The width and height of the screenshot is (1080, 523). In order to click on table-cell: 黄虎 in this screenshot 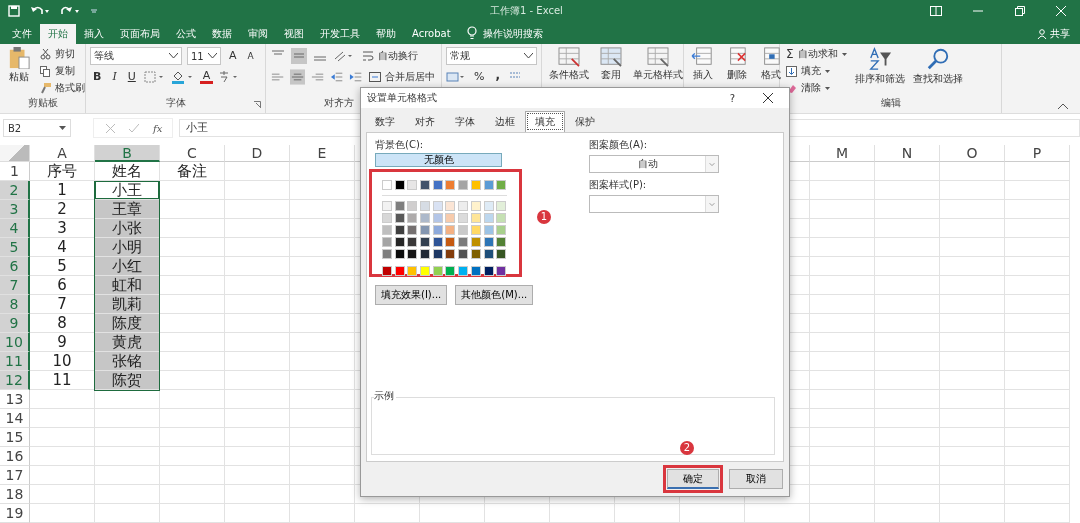, I will do `click(127, 342)`.